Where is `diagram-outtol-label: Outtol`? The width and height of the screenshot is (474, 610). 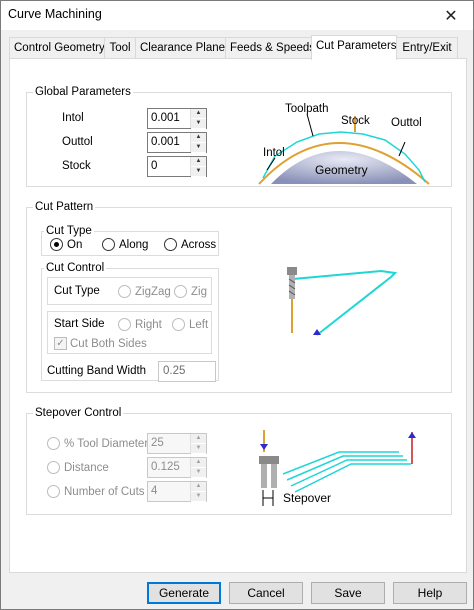 diagram-outtol-label: Outtol is located at coordinates (406, 123).